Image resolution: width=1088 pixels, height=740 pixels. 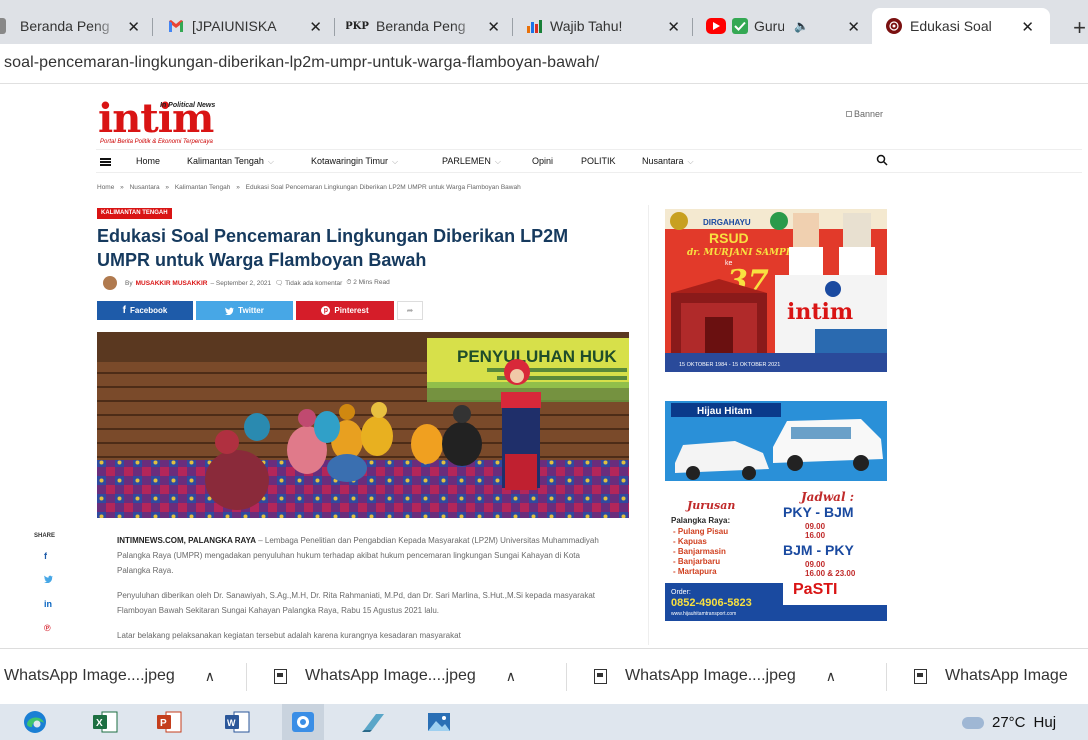 I want to click on broken-image-icon, so click(x=849, y=114).